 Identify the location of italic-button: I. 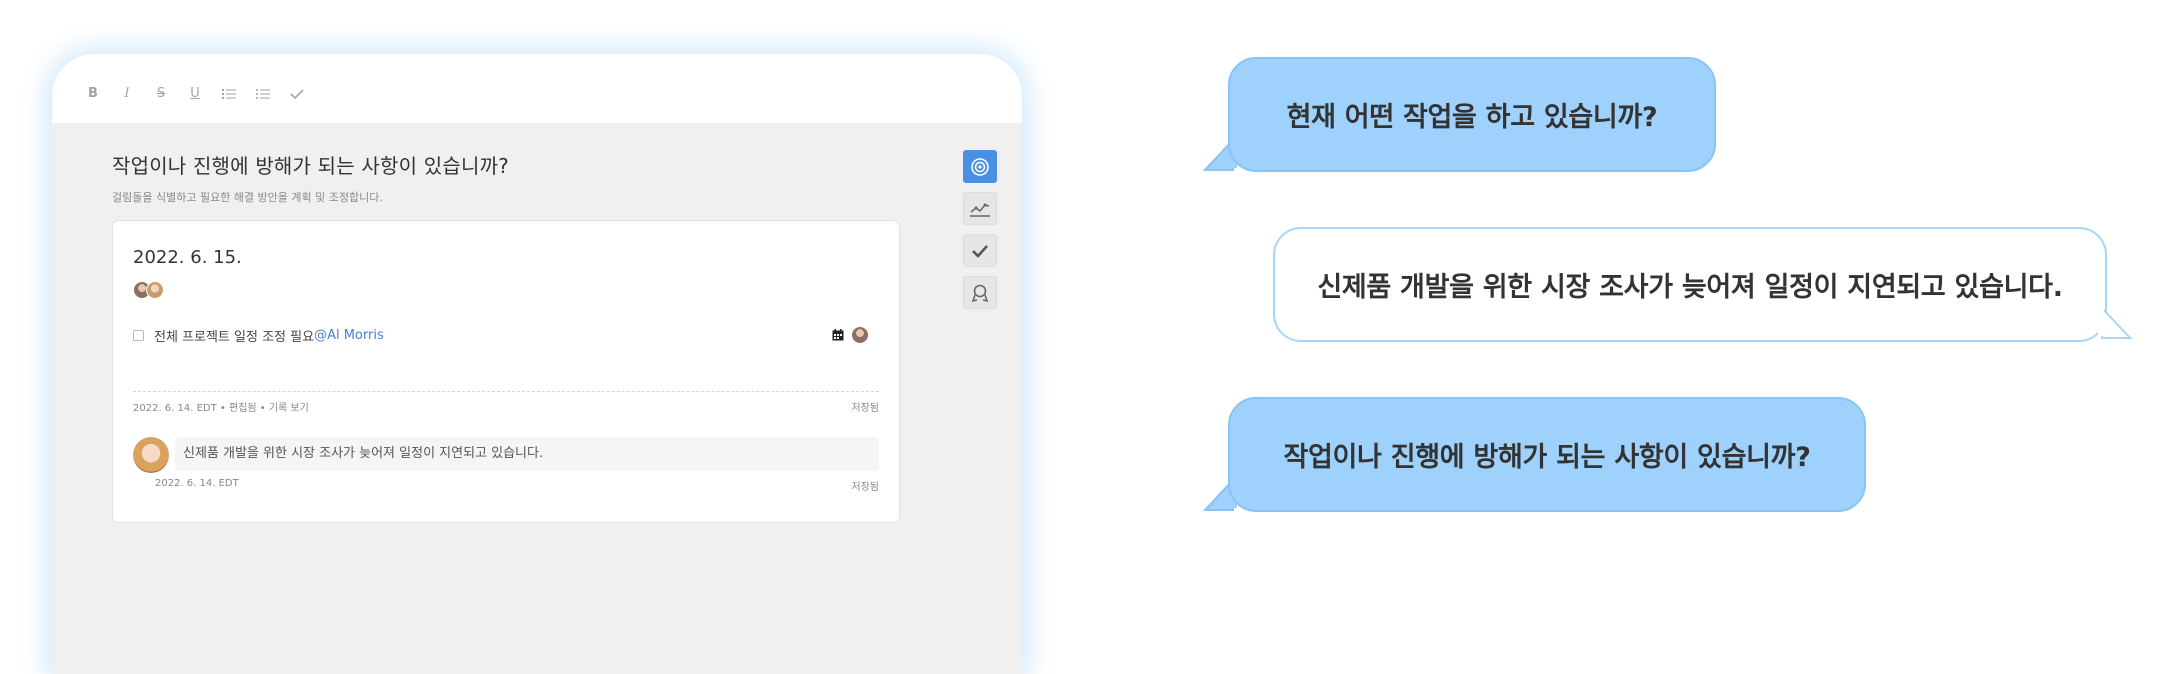
(127, 94).